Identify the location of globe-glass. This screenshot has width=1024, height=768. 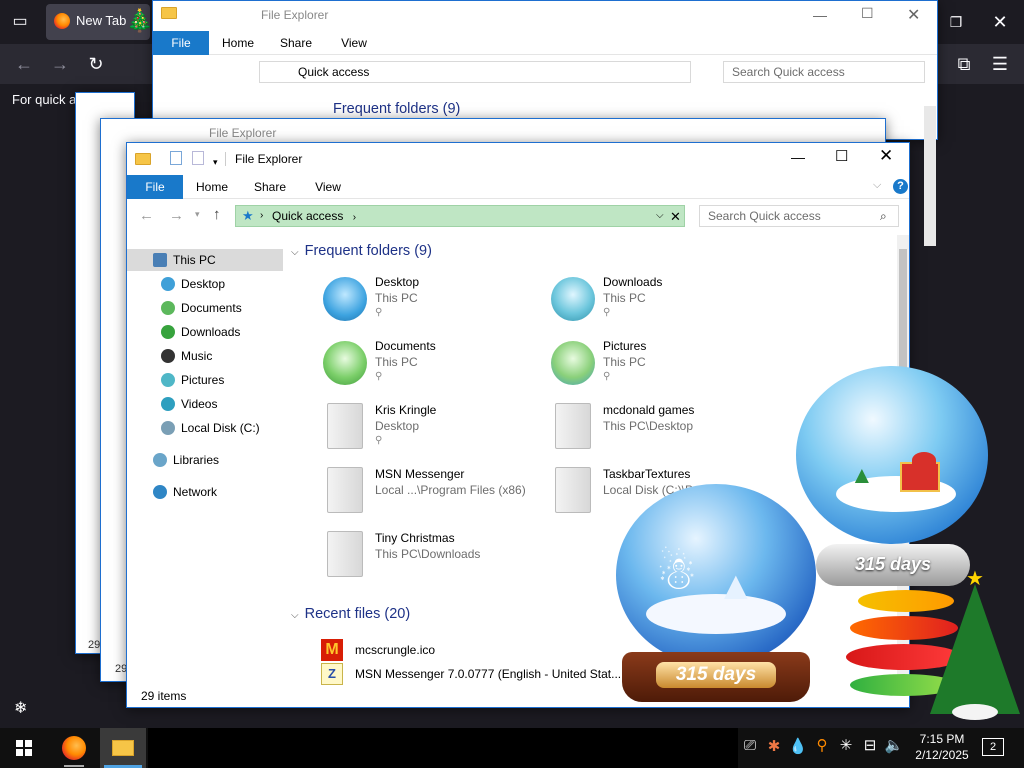
(892, 455).